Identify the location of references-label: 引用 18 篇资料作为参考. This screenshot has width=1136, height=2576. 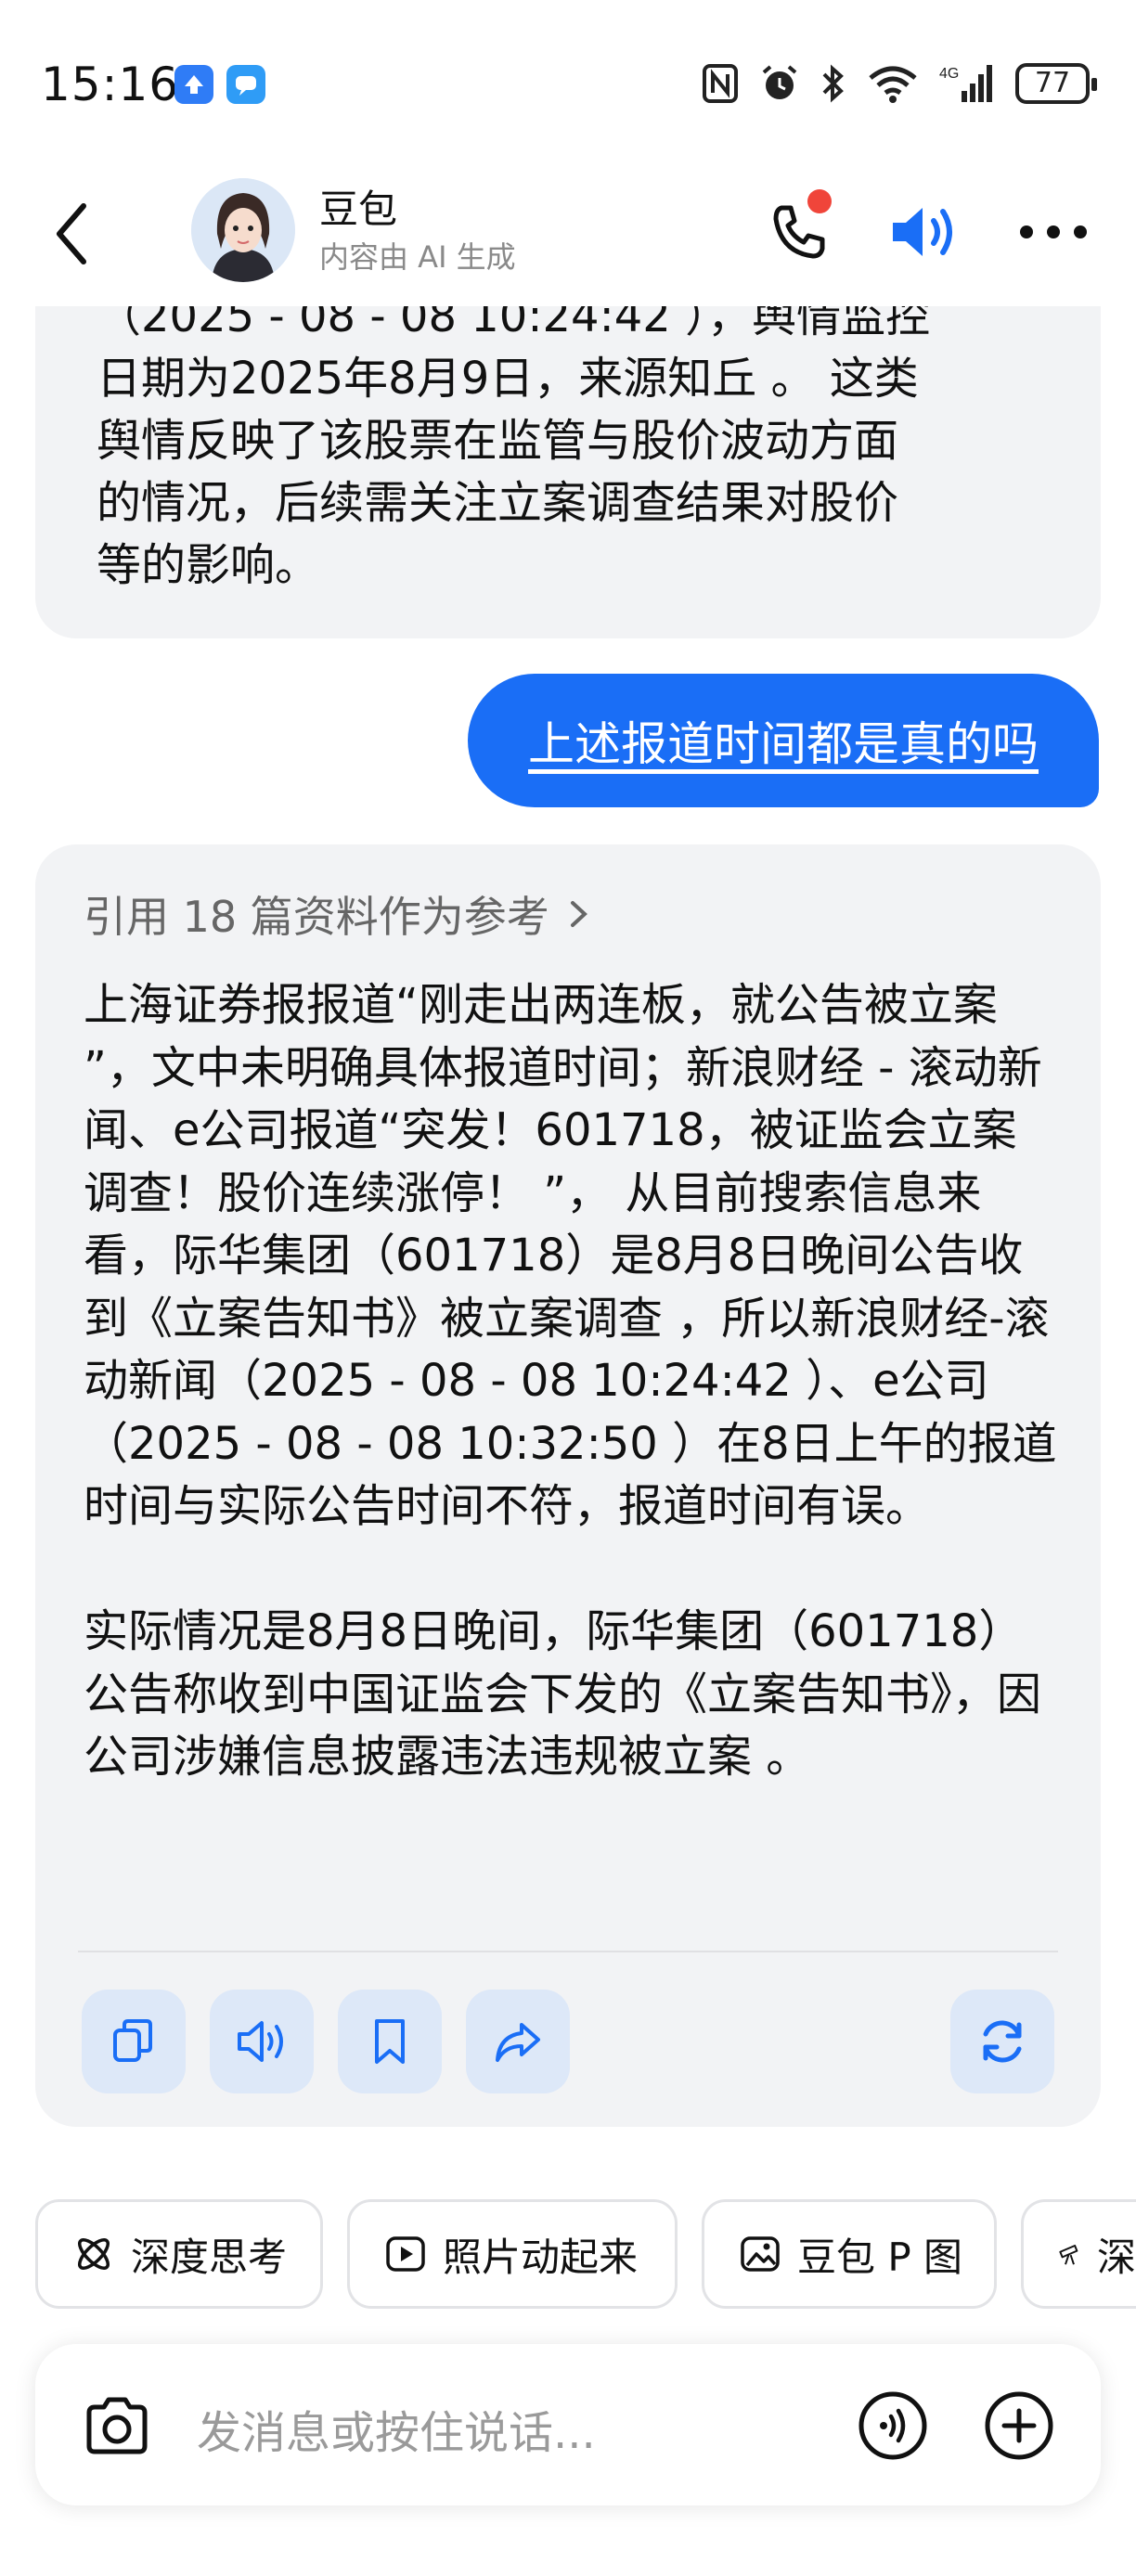
(316, 917).